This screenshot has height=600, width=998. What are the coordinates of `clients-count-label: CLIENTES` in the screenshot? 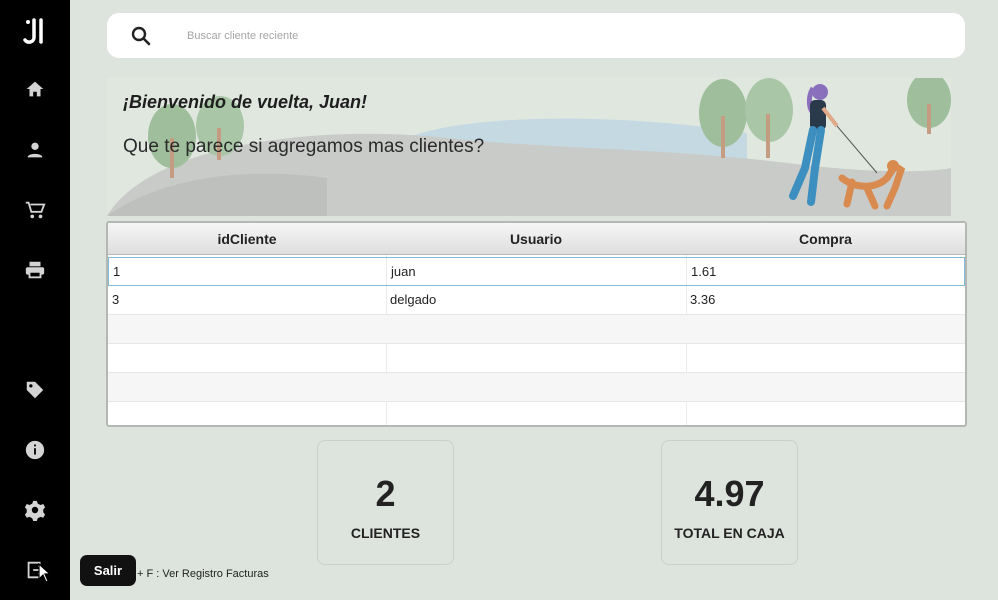 It's located at (385, 533).